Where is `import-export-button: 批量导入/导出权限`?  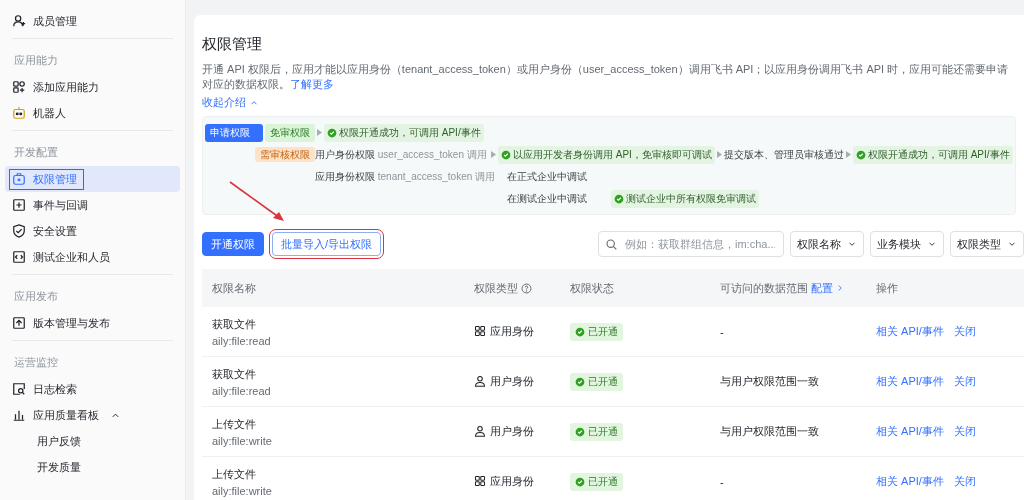
import-export-button: 批量导入/导出权限 is located at coordinates (327, 244).